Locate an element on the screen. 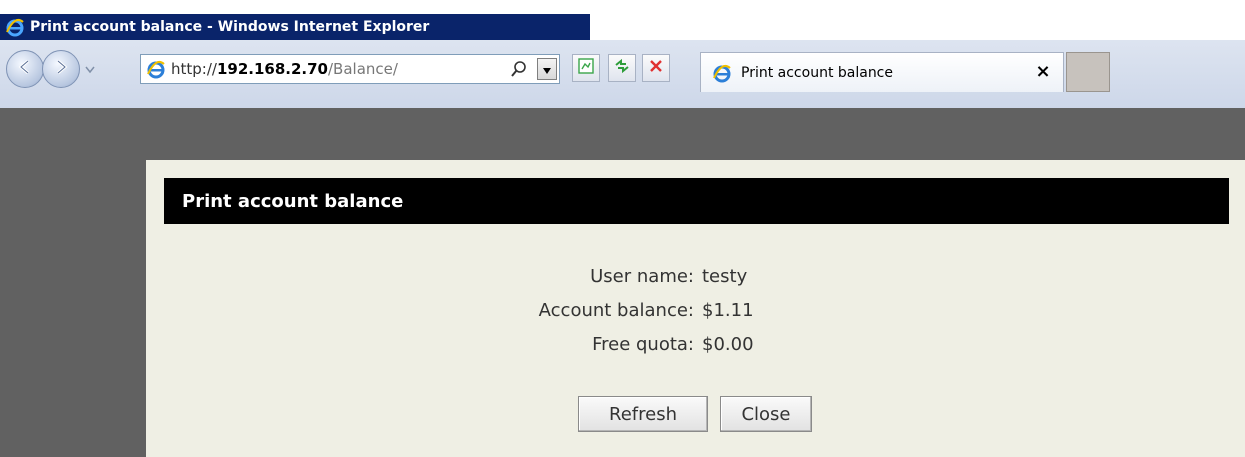 Image resolution: width=1245 pixels, height=457 pixels. recent-pages-dropdown is located at coordinates (90, 68).